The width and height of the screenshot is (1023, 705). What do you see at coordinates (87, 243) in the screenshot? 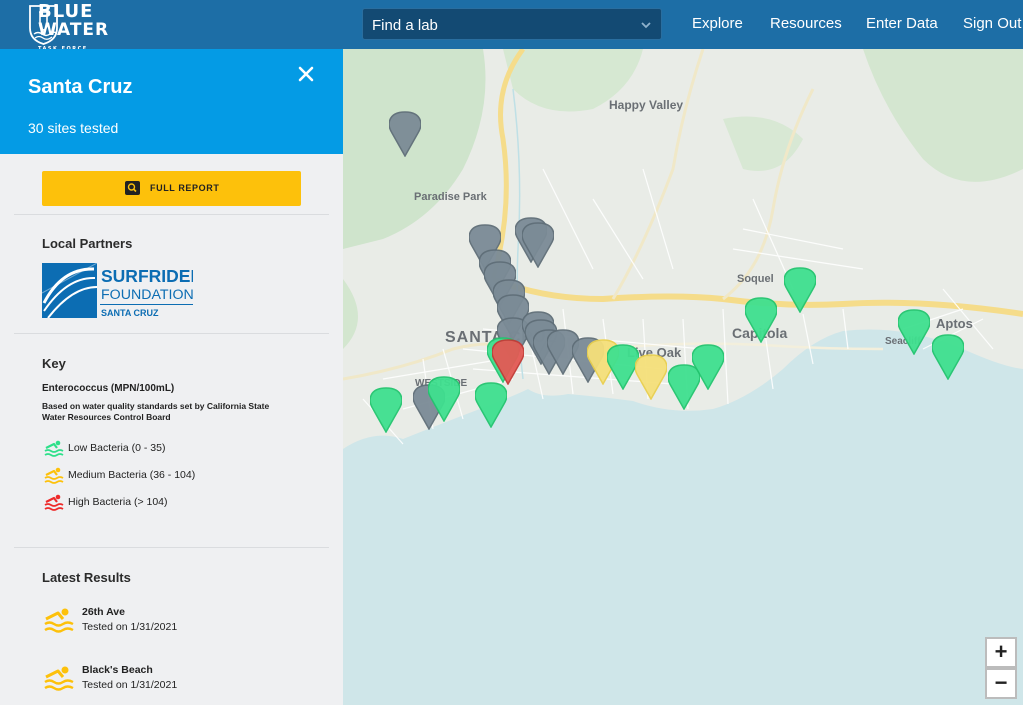
I see `local-partners-heading: Local Partners` at bounding box center [87, 243].